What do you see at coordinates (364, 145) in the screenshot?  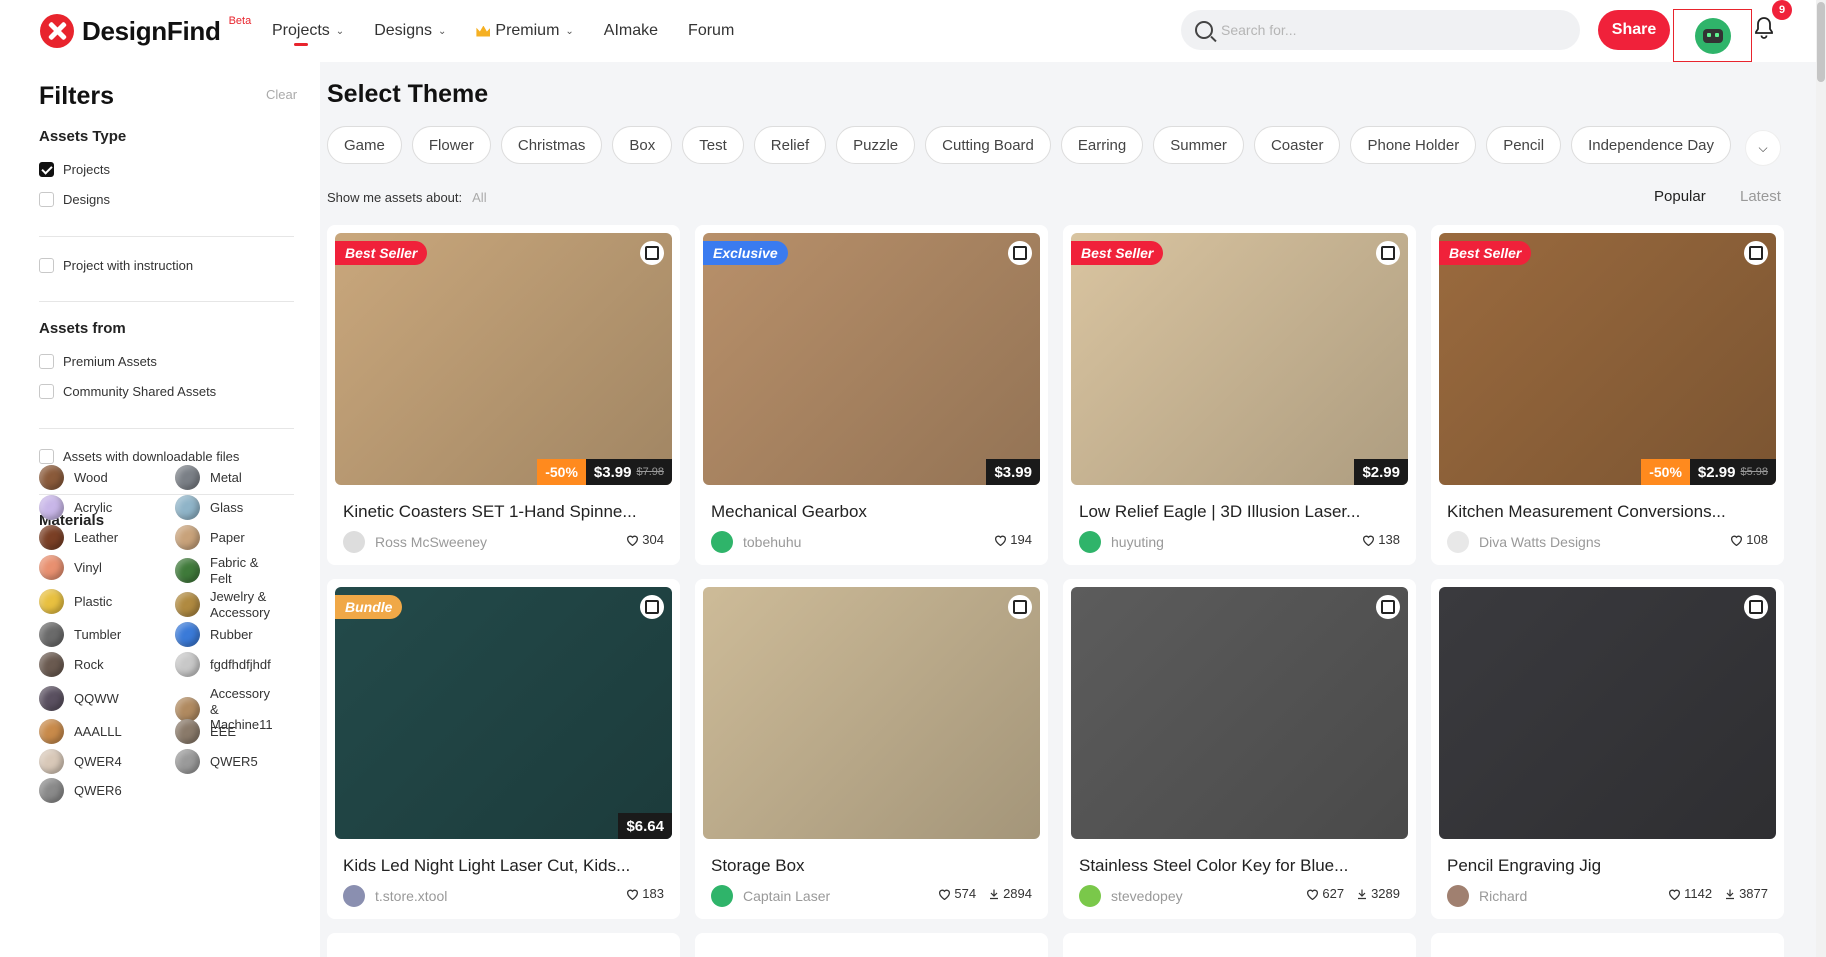 I see `theme-chip-game: Game` at bounding box center [364, 145].